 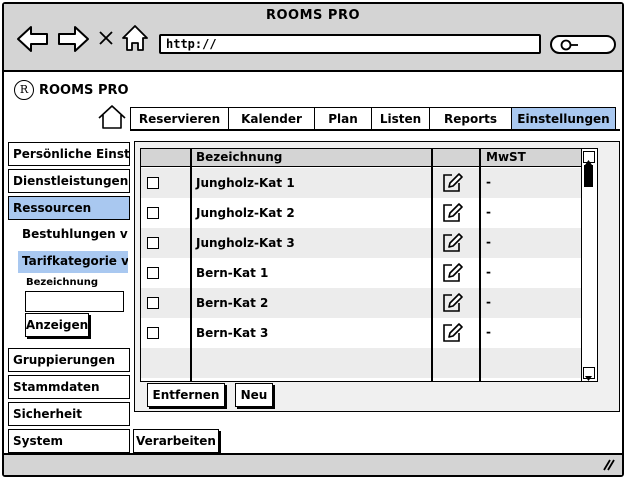 What do you see at coordinates (588, 378) in the screenshot?
I see `arrow-down-icon` at bounding box center [588, 378].